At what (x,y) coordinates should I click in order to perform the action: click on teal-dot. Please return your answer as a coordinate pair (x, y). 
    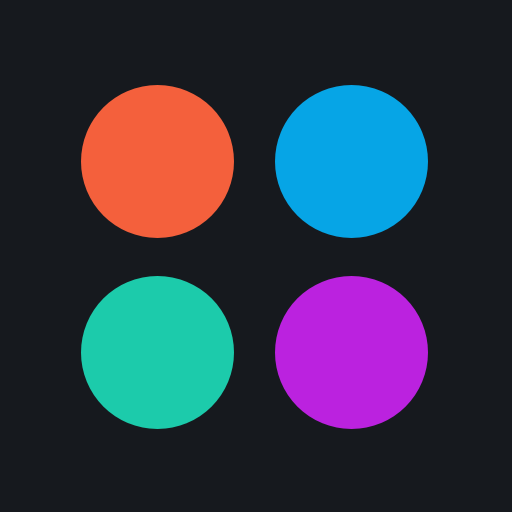
    Looking at the image, I should click on (157, 352).